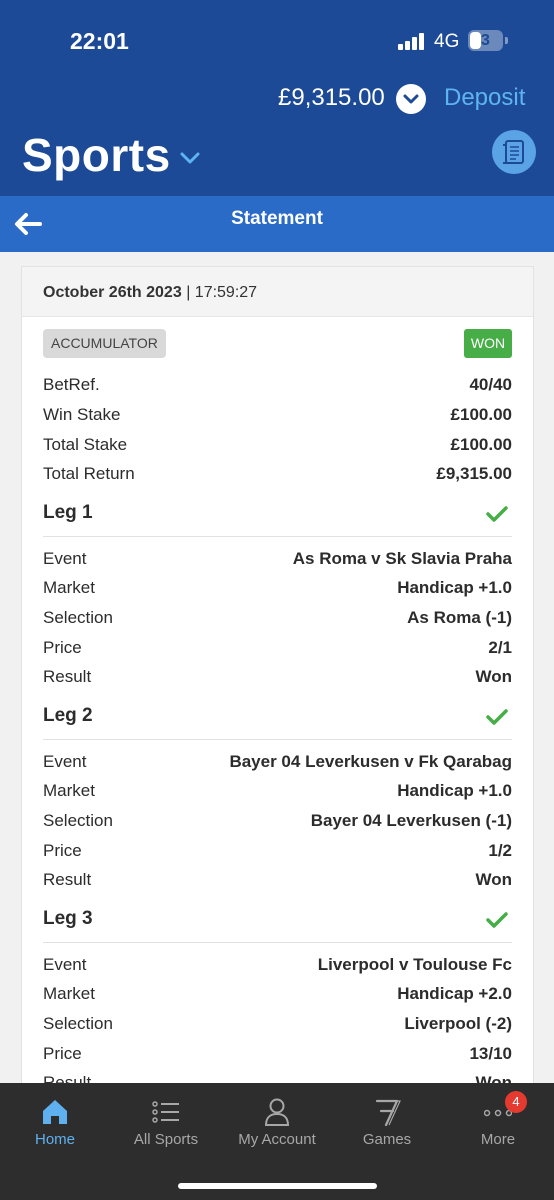 The image size is (554, 1200). What do you see at coordinates (498, 1123) in the screenshot?
I see `nav-more: 4 More` at bounding box center [498, 1123].